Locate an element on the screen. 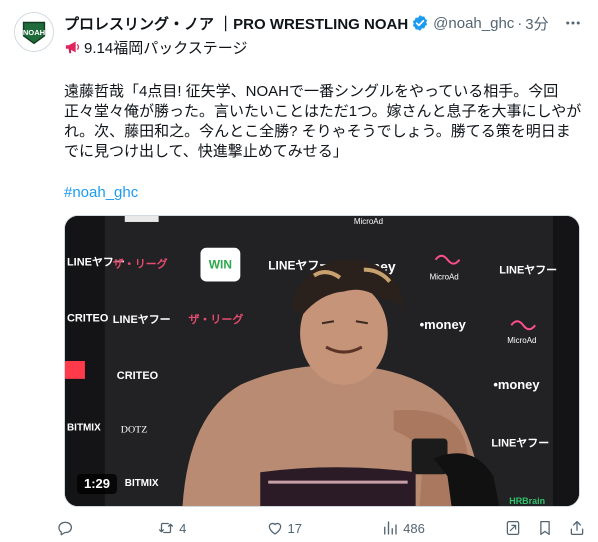  noah-logo-icon: NOAH is located at coordinates (34, 32).